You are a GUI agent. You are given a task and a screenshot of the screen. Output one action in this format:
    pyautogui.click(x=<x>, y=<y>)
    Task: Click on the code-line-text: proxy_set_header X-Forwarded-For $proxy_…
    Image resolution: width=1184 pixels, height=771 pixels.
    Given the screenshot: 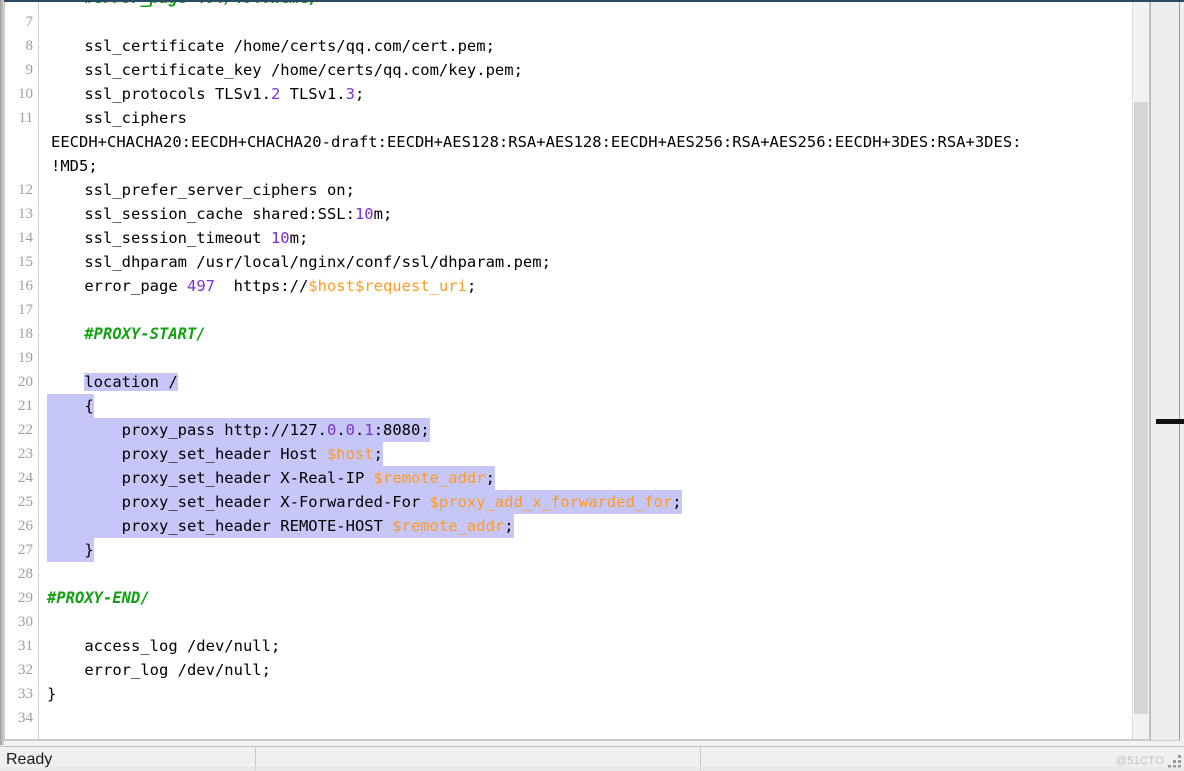 What is the action you would take?
    pyautogui.click(x=364, y=502)
    